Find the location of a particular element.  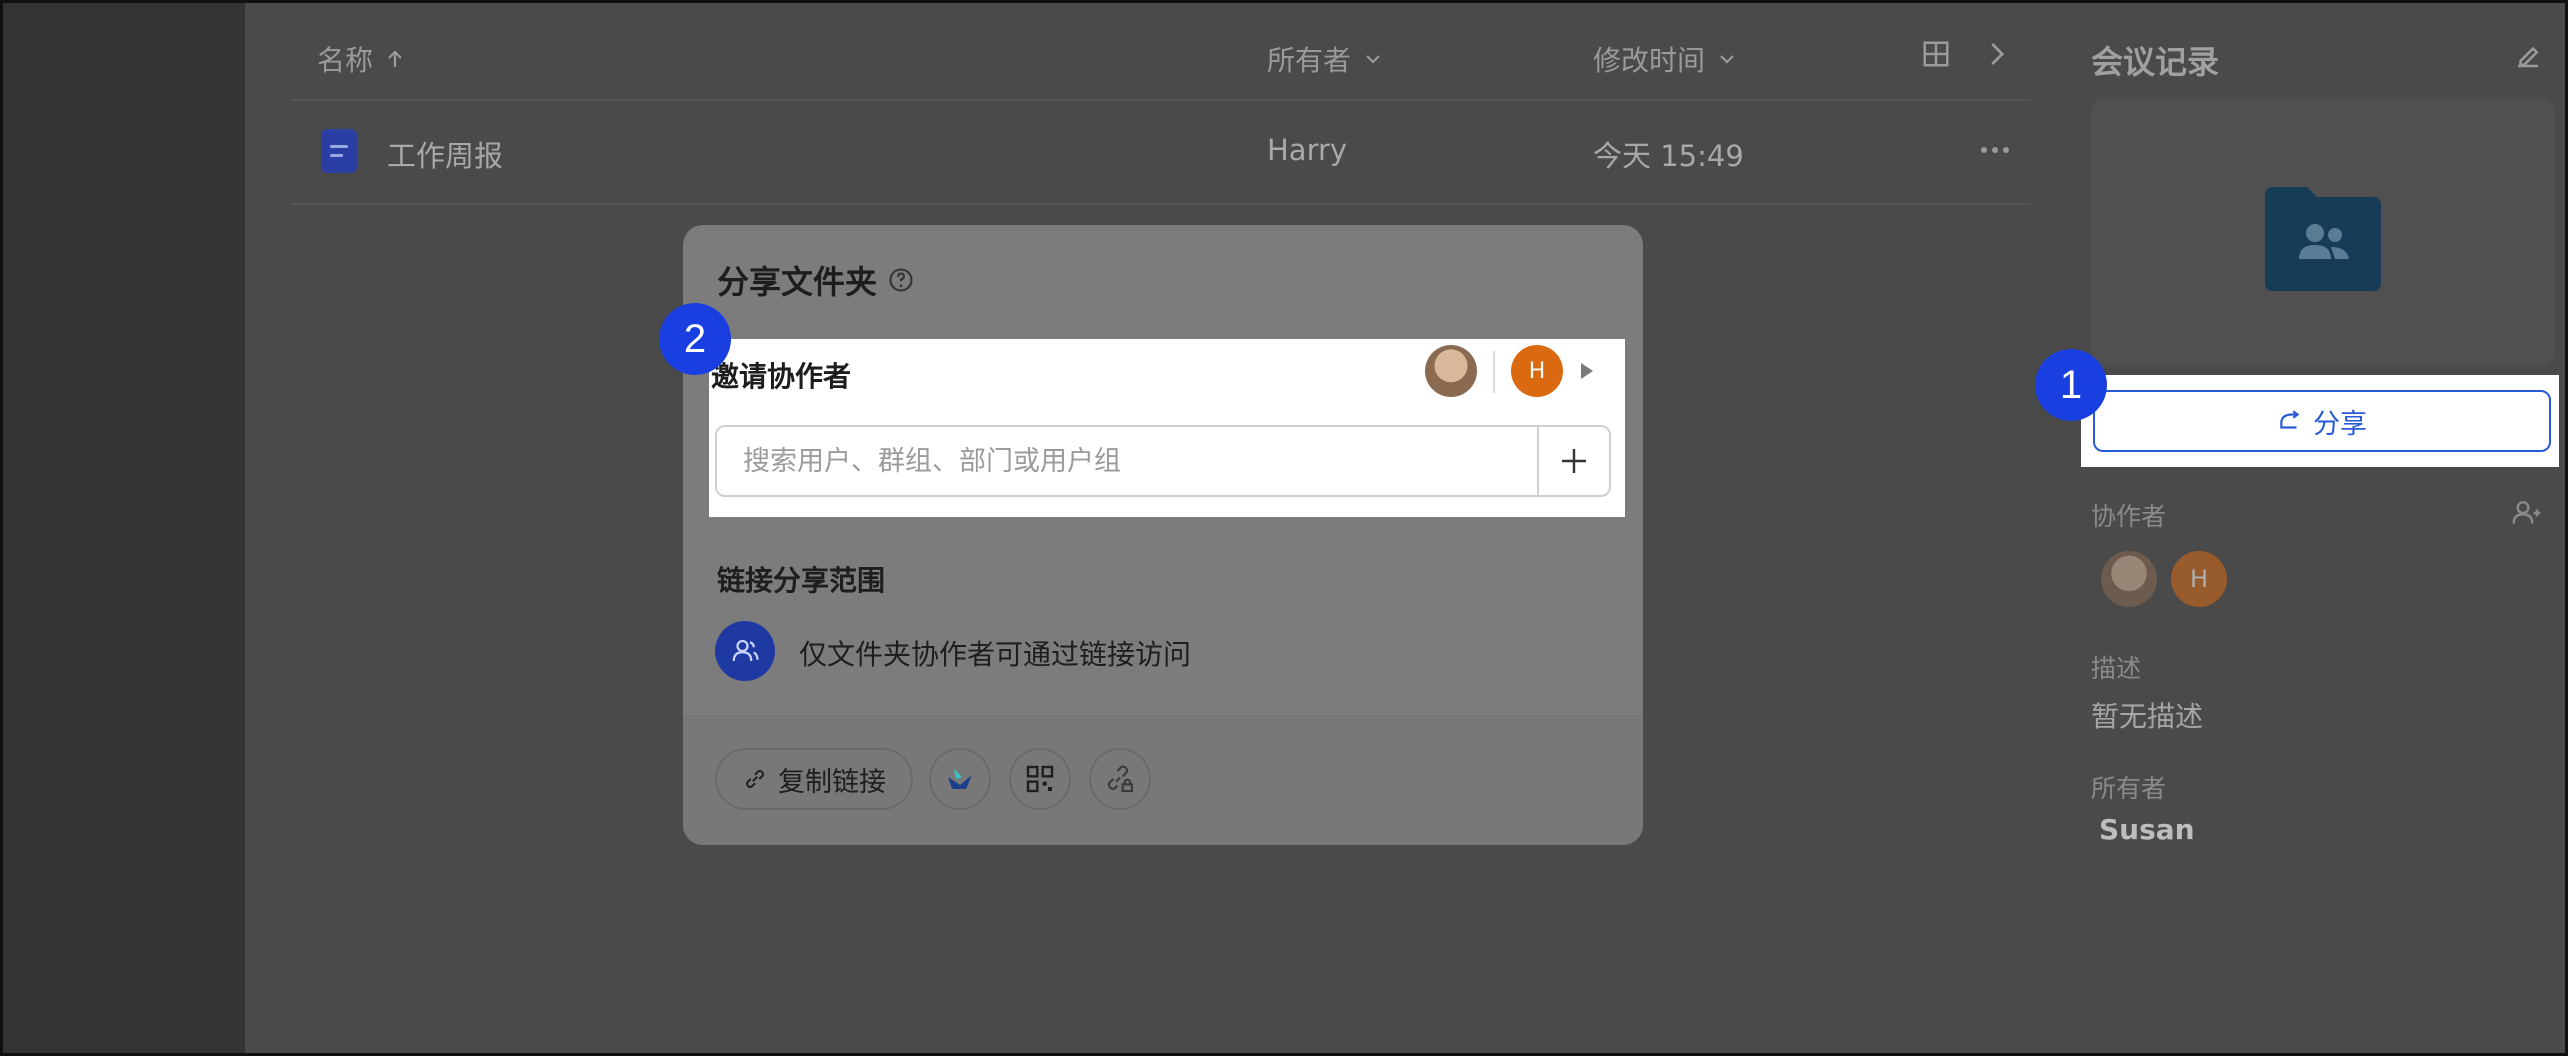

send-to-chat-button is located at coordinates (960, 779).